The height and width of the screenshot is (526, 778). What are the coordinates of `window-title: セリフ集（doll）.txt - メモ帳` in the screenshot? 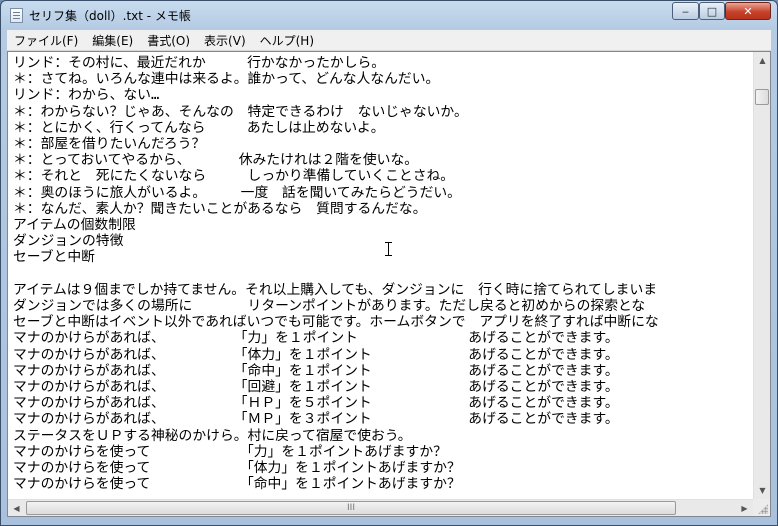 It's located at (110, 16).